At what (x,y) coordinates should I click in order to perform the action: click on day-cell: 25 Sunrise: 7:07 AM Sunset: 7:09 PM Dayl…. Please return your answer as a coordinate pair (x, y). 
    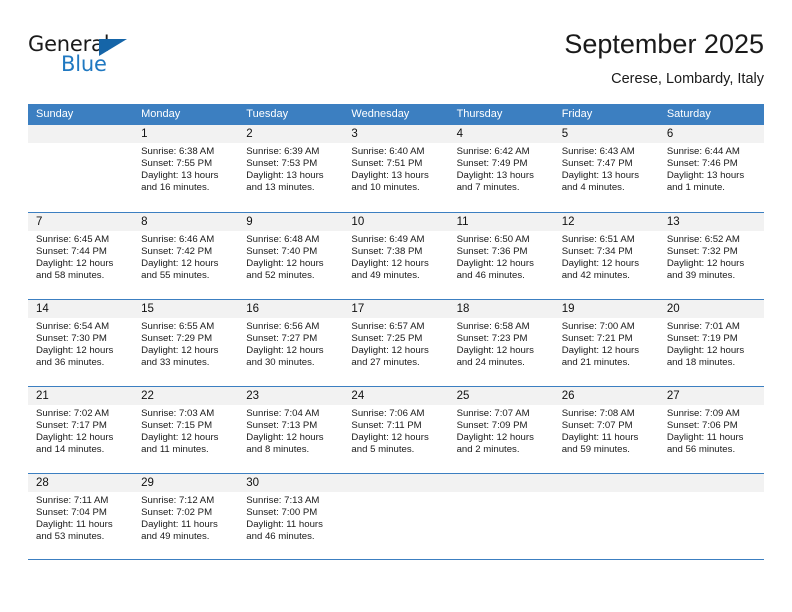
    Looking at the image, I should click on (501, 430).